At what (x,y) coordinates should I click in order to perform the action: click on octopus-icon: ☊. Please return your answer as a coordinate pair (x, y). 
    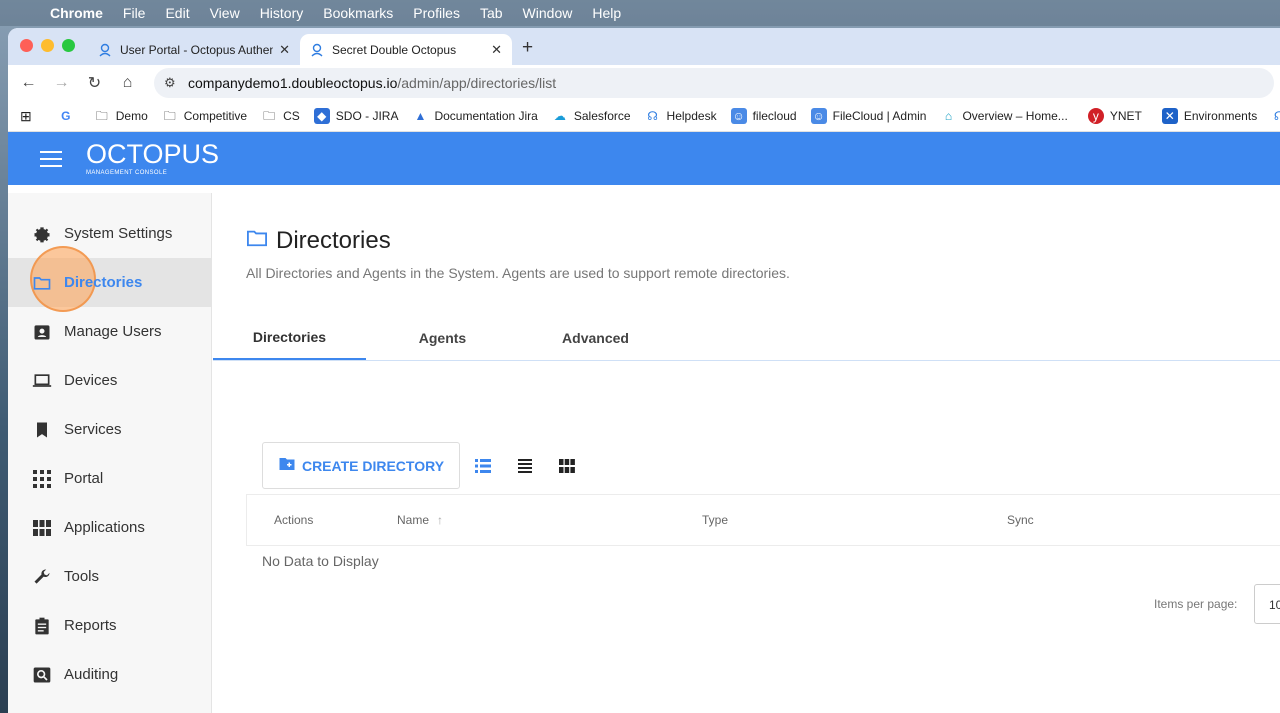
    Looking at the image, I should click on (1276, 116).